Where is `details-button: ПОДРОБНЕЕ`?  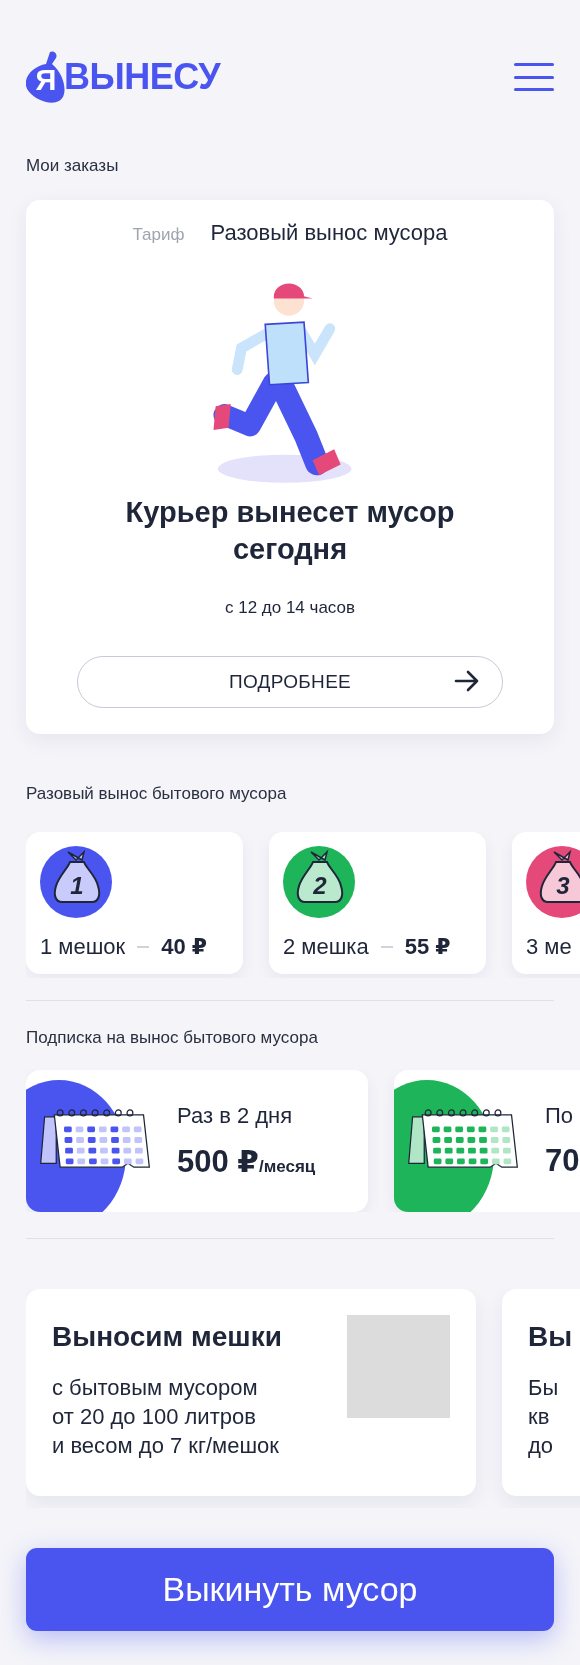
details-button: ПОДРОБНЕЕ is located at coordinates (290, 682).